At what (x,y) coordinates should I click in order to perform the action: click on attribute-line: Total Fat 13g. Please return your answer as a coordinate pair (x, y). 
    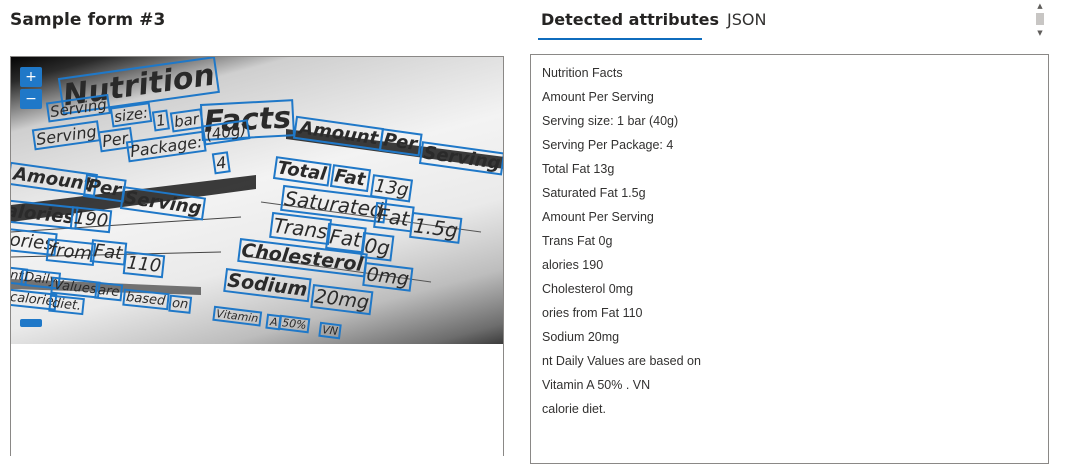
    Looking at the image, I should click on (578, 169).